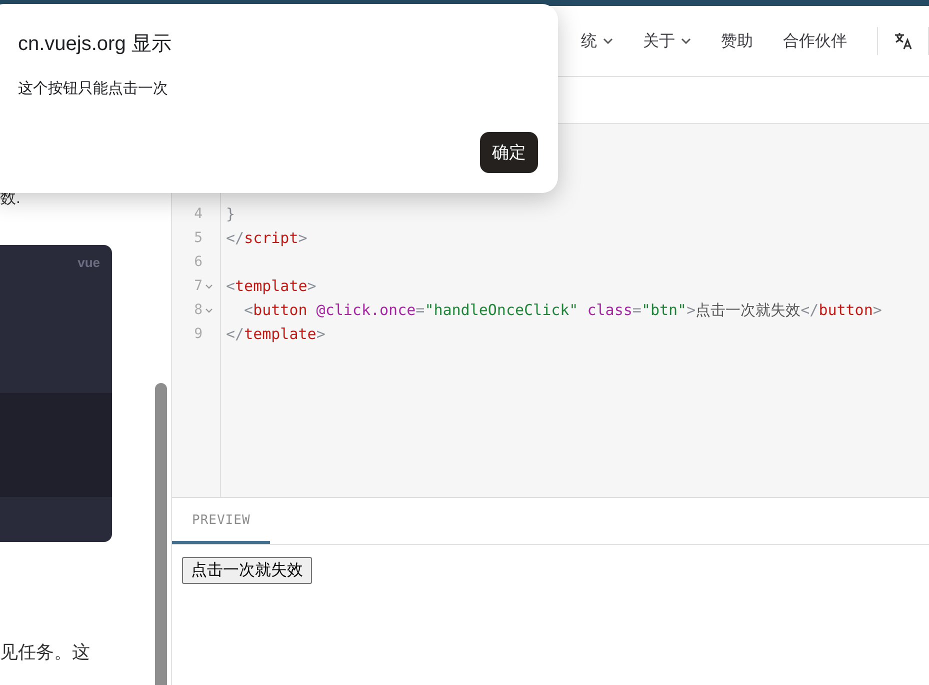 The width and height of the screenshot is (929, 685). I want to click on line-number: 4, so click(198, 214).